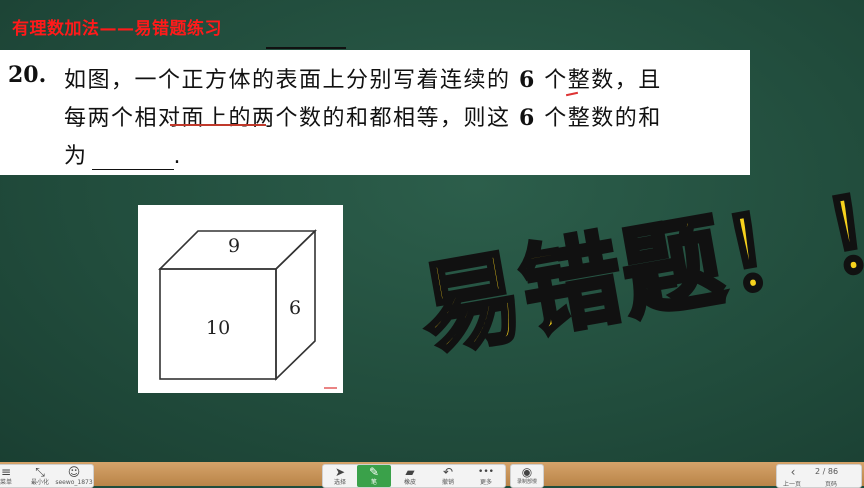 This screenshot has width=864, height=488. I want to click on prev-page-label: 上一页, so click(792, 483).